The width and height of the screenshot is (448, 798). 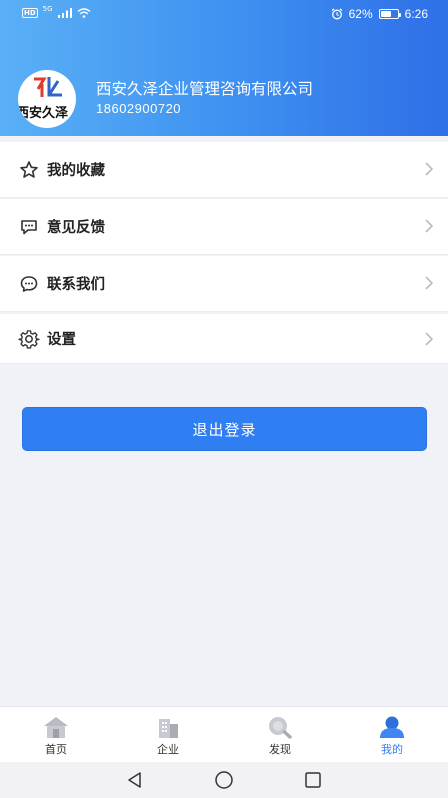 I want to click on menu-item-favorites: 我的收藏, so click(x=224, y=170).